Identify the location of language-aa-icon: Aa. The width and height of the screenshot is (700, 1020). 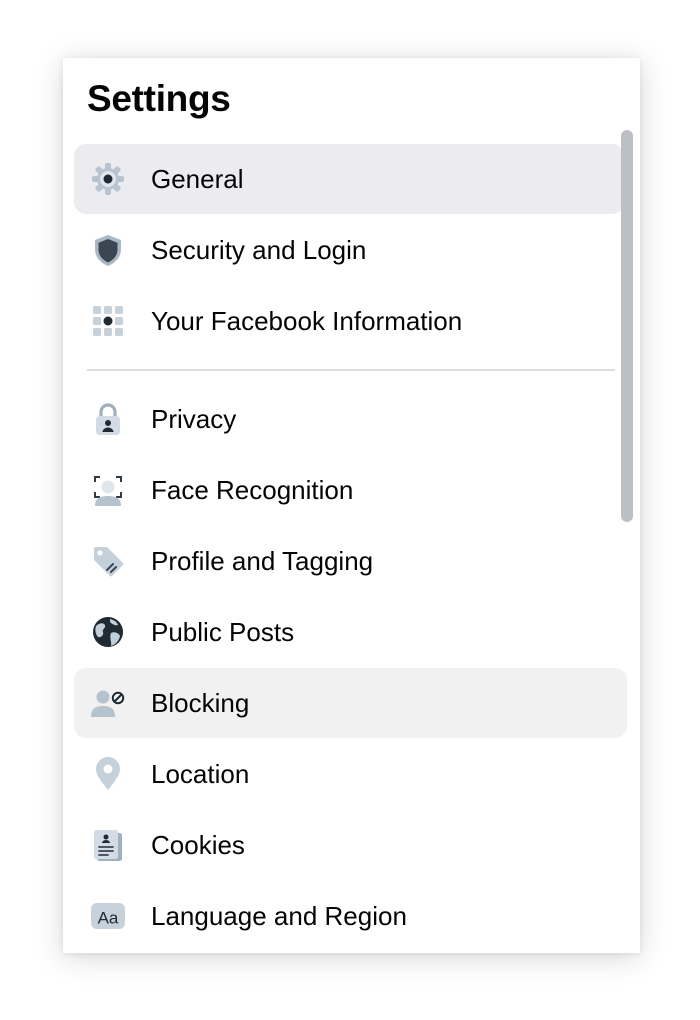
(108, 916).